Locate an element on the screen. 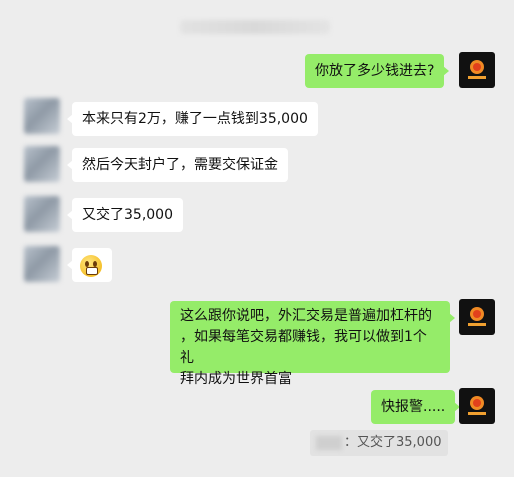  message-line: ，如果每笔交易都赚钱，我可以做到1个礼 is located at coordinates (303, 347).